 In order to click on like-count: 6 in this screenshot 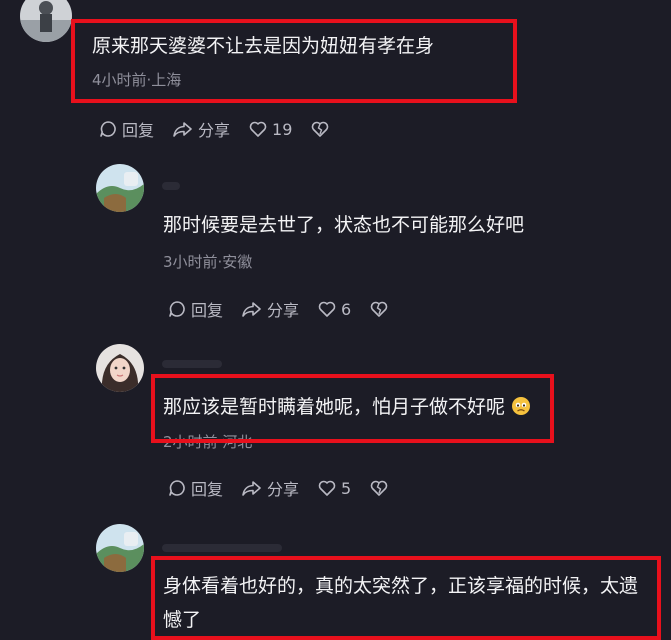, I will do `click(346, 309)`.